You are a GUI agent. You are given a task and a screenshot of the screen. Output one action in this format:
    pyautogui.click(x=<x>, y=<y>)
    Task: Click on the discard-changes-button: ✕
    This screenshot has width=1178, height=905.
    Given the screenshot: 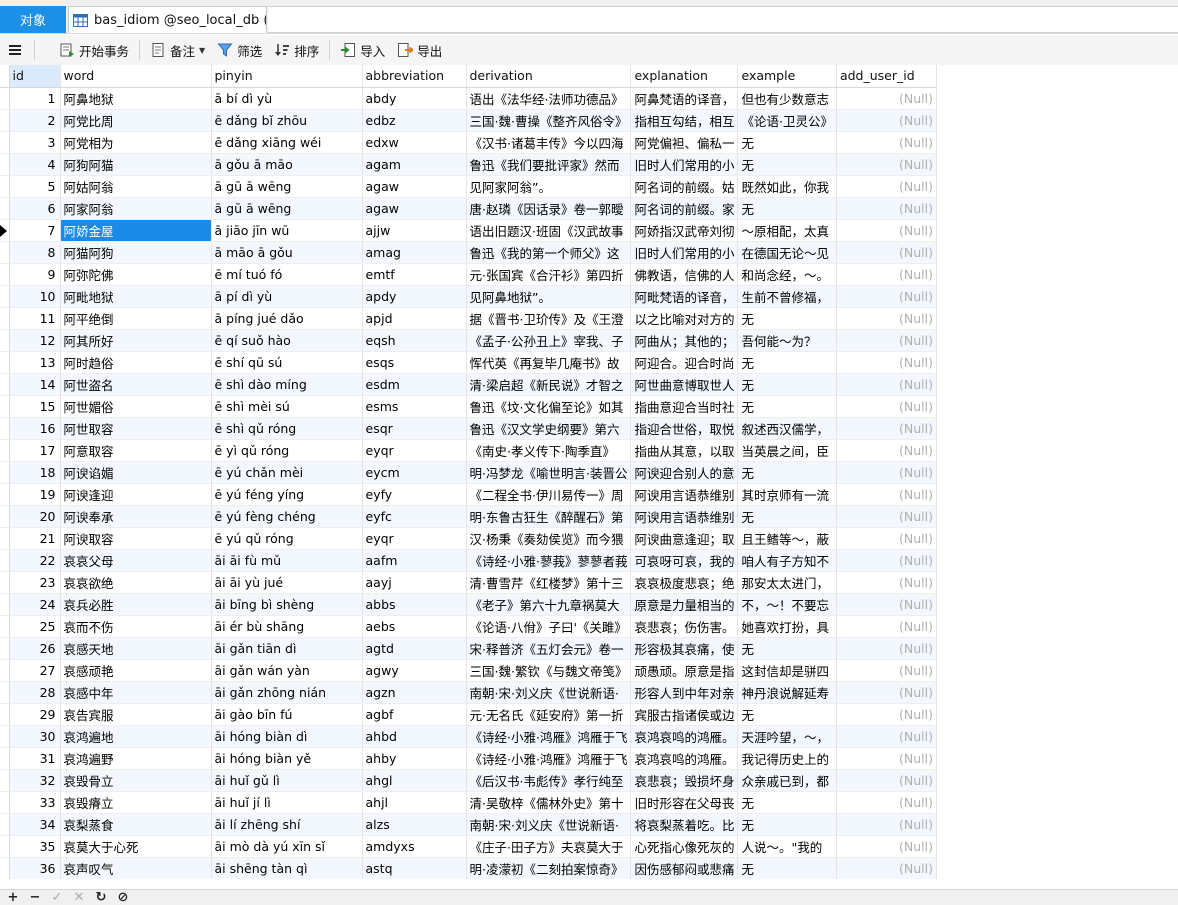 What is the action you would take?
    pyautogui.click(x=79, y=897)
    